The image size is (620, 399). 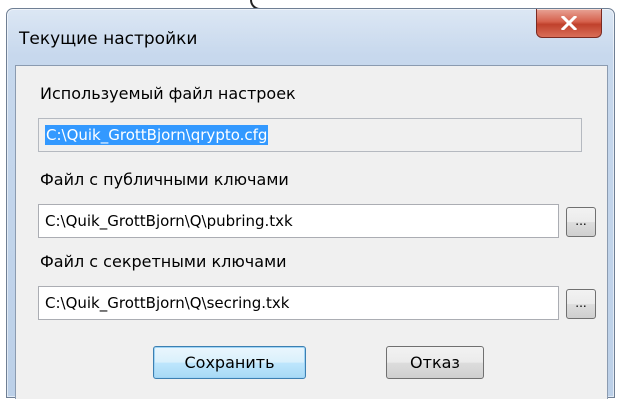 What do you see at coordinates (168, 93) in the screenshot?
I see `settings-file-label: Используемый файл настроек` at bounding box center [168, 93].